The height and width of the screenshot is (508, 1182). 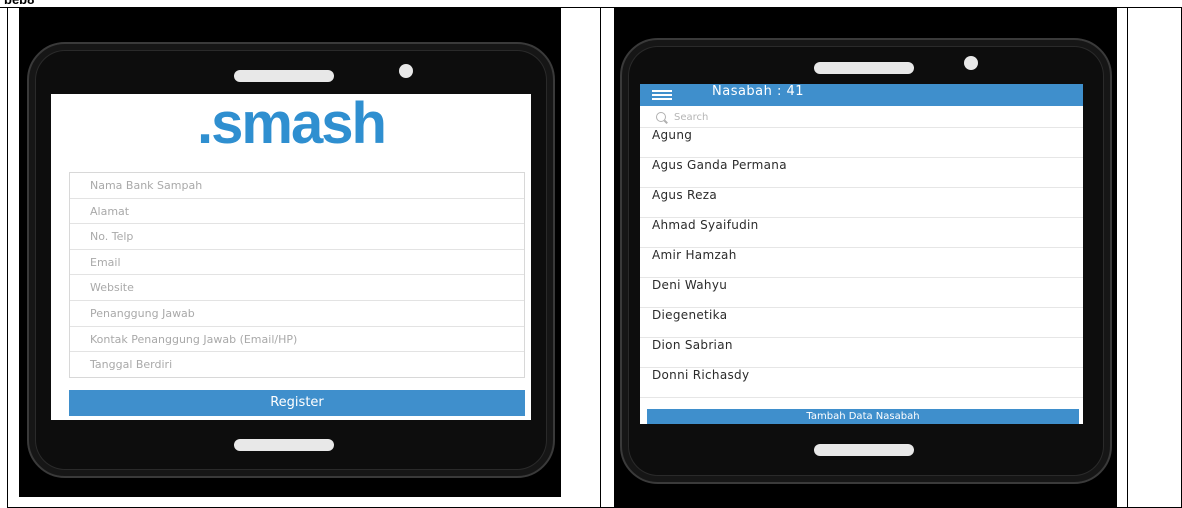 What do you see at coordinates (861, 353) in the screenshot?
I see `list-item: Dion Sabrian` at bounding box center [861, 353].